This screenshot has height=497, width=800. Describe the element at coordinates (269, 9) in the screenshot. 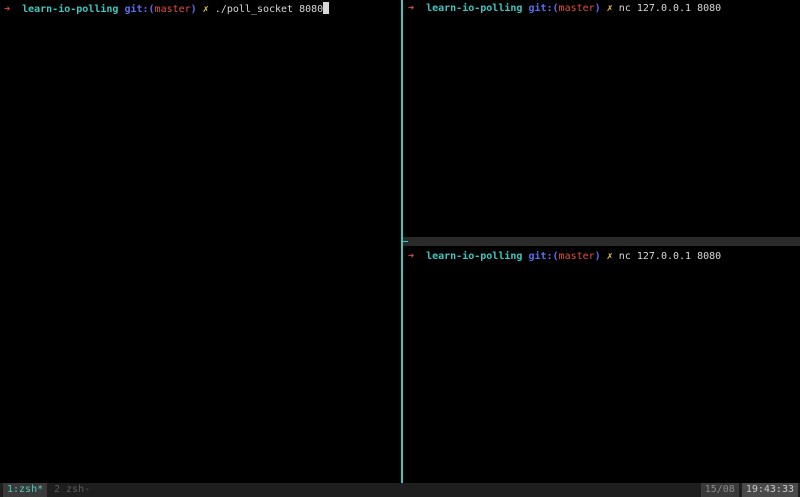

I see `command-text: ./poll_socket 8080` at that location.